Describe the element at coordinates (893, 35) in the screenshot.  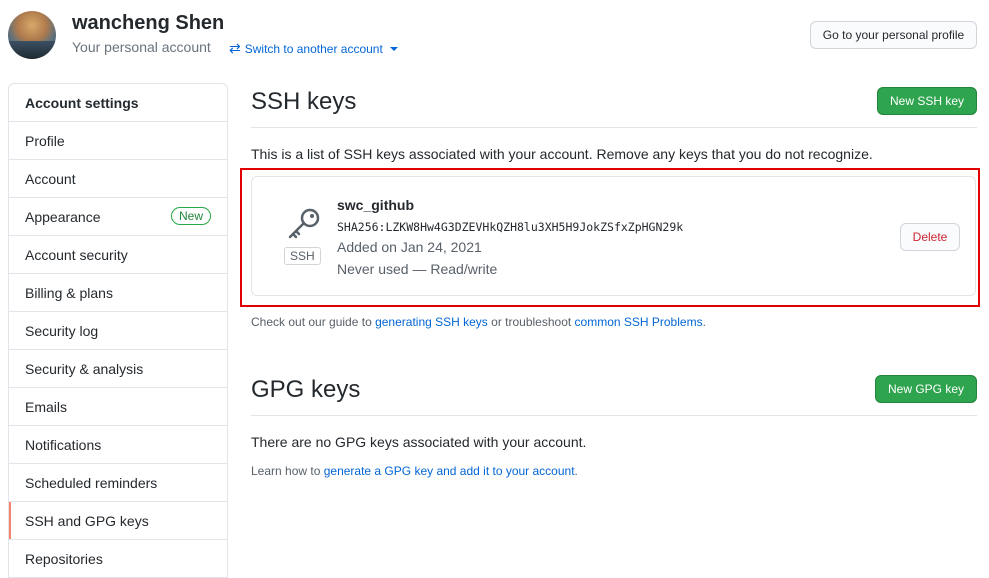
I see `go-to-profile-button: Go to your personal profile` at that location.